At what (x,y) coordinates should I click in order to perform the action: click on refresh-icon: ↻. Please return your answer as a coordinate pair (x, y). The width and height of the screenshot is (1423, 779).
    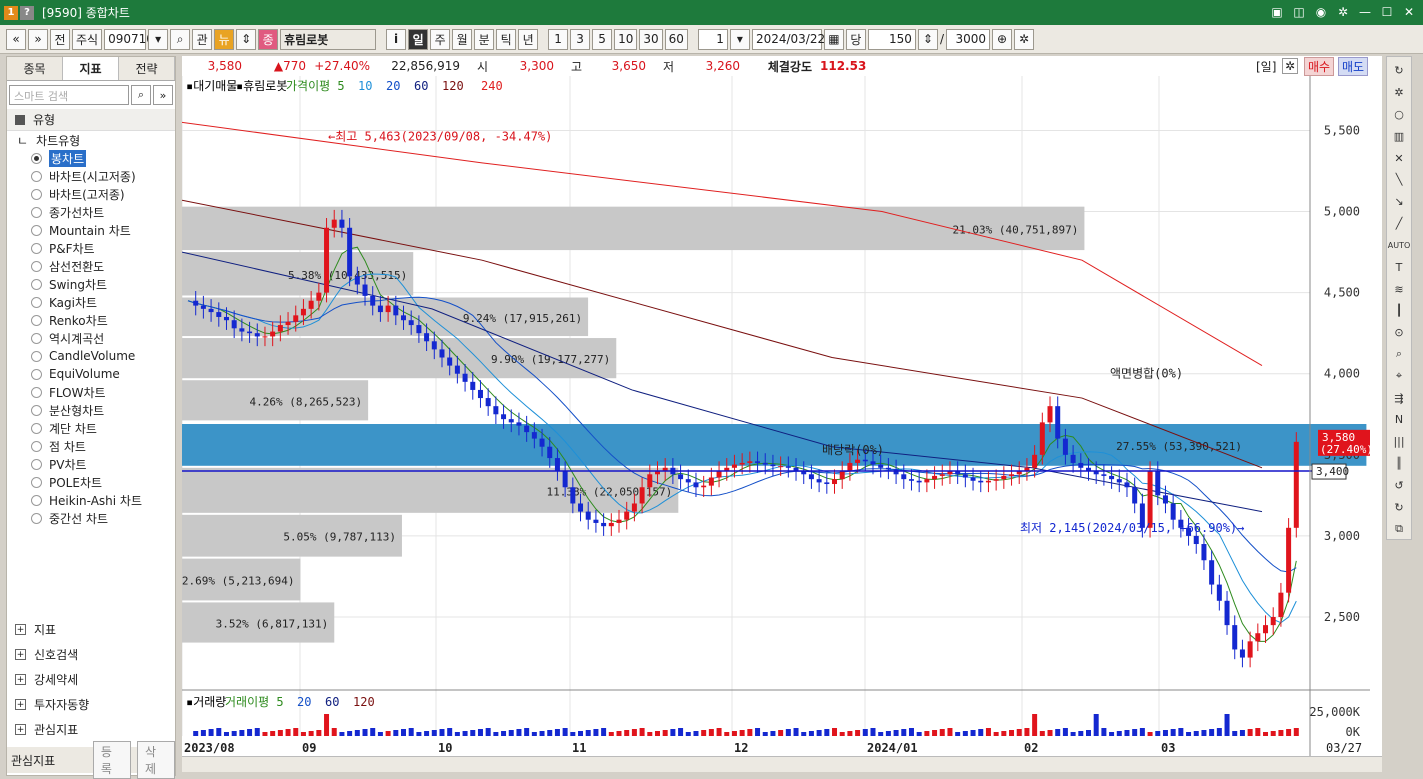
    Looking at the image, I should click on (1399, 71).